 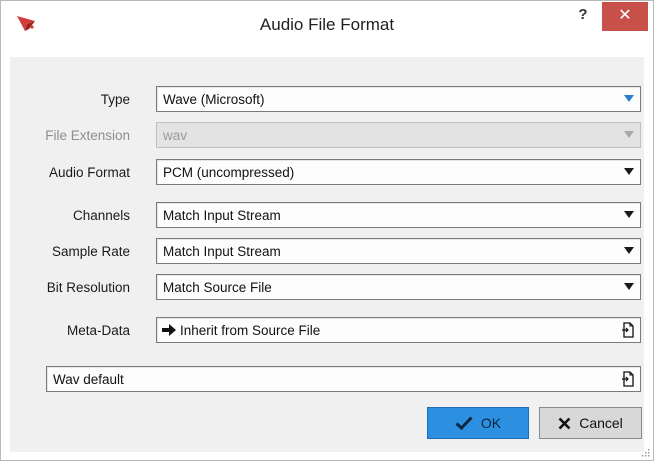 What do you see at coordinates (175, 135) in the screenshot?
I see `file-extension-value: wav` at bounding box center [175, 135].